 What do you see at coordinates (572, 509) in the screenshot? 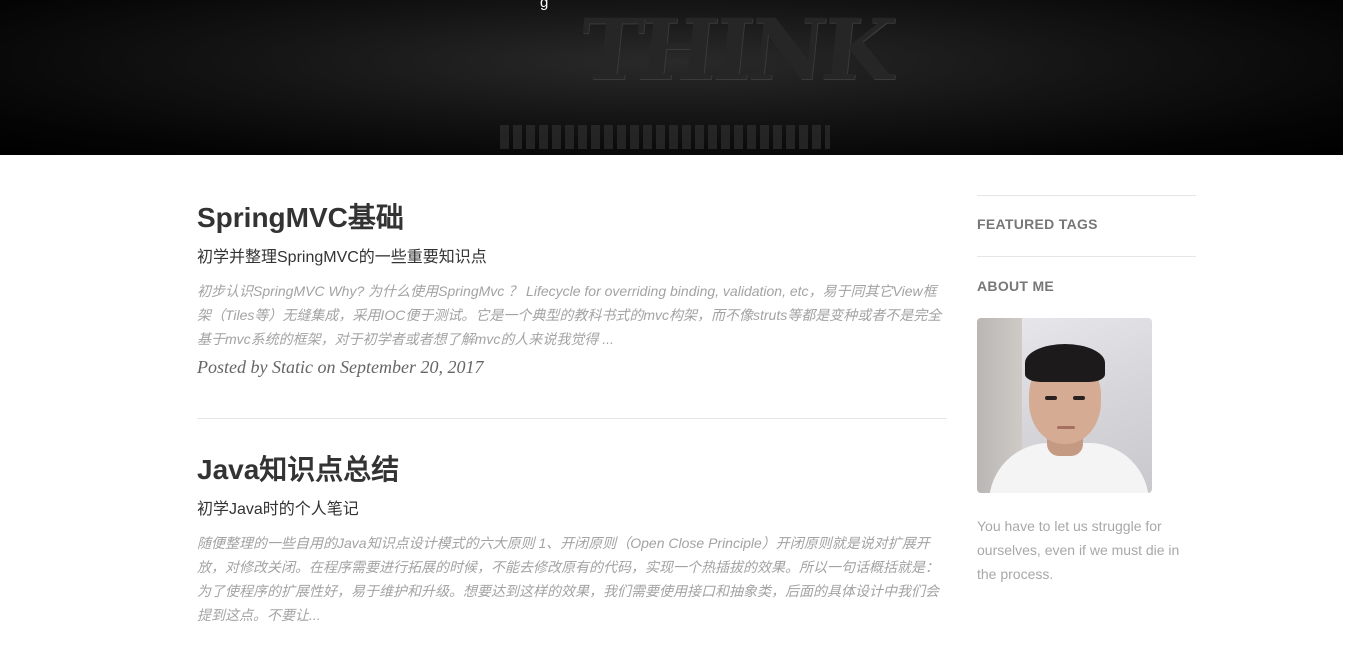
I see `post-subtitle: 初学Java时的个人笔记` at bounding box center [572, 509].